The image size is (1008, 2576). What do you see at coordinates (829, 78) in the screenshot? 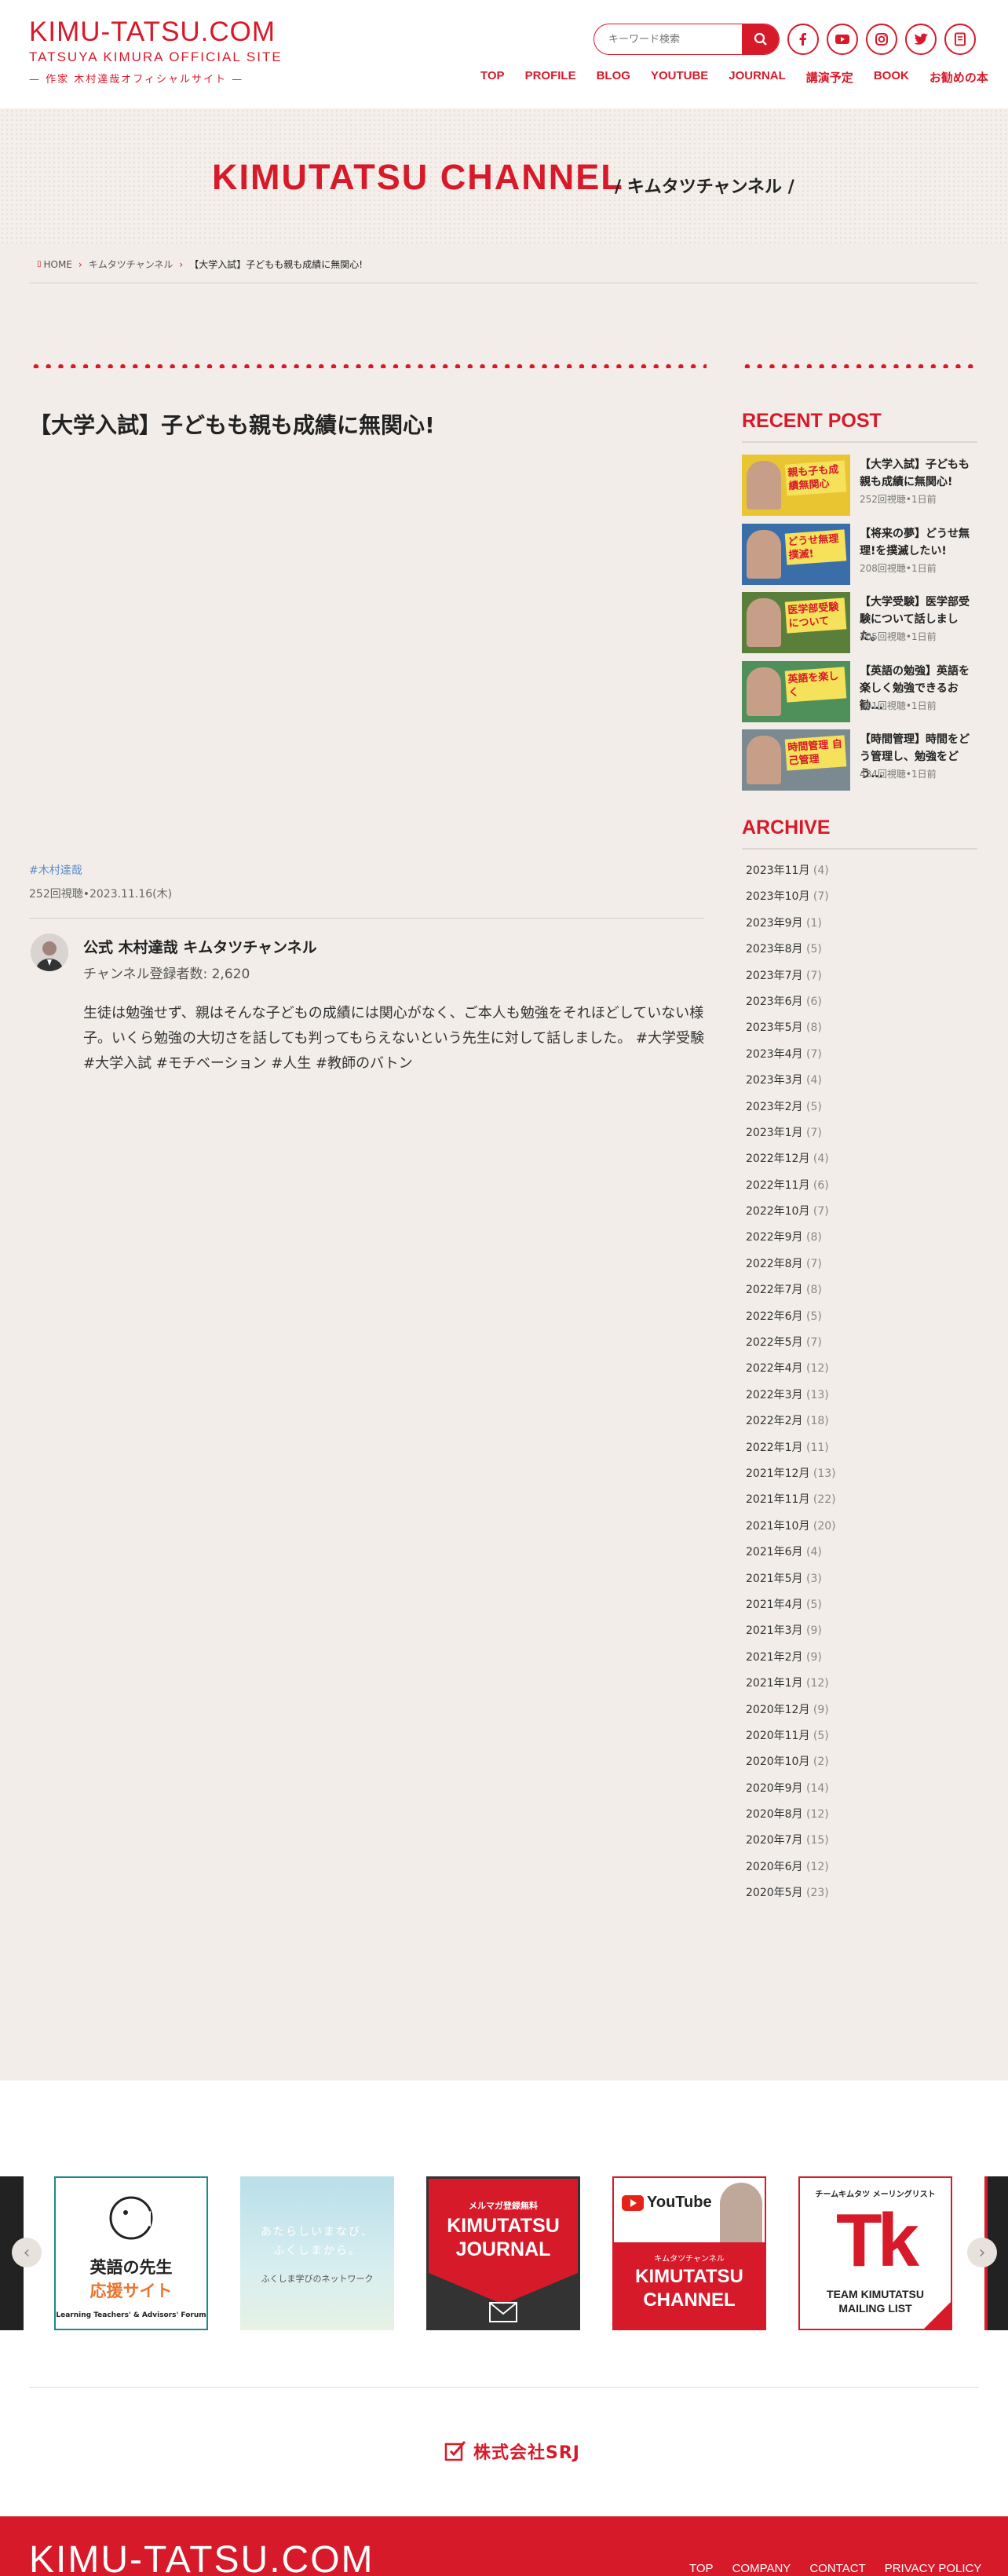
I see `nav-lectures: 講演予定` at bounding box center [829, 78].